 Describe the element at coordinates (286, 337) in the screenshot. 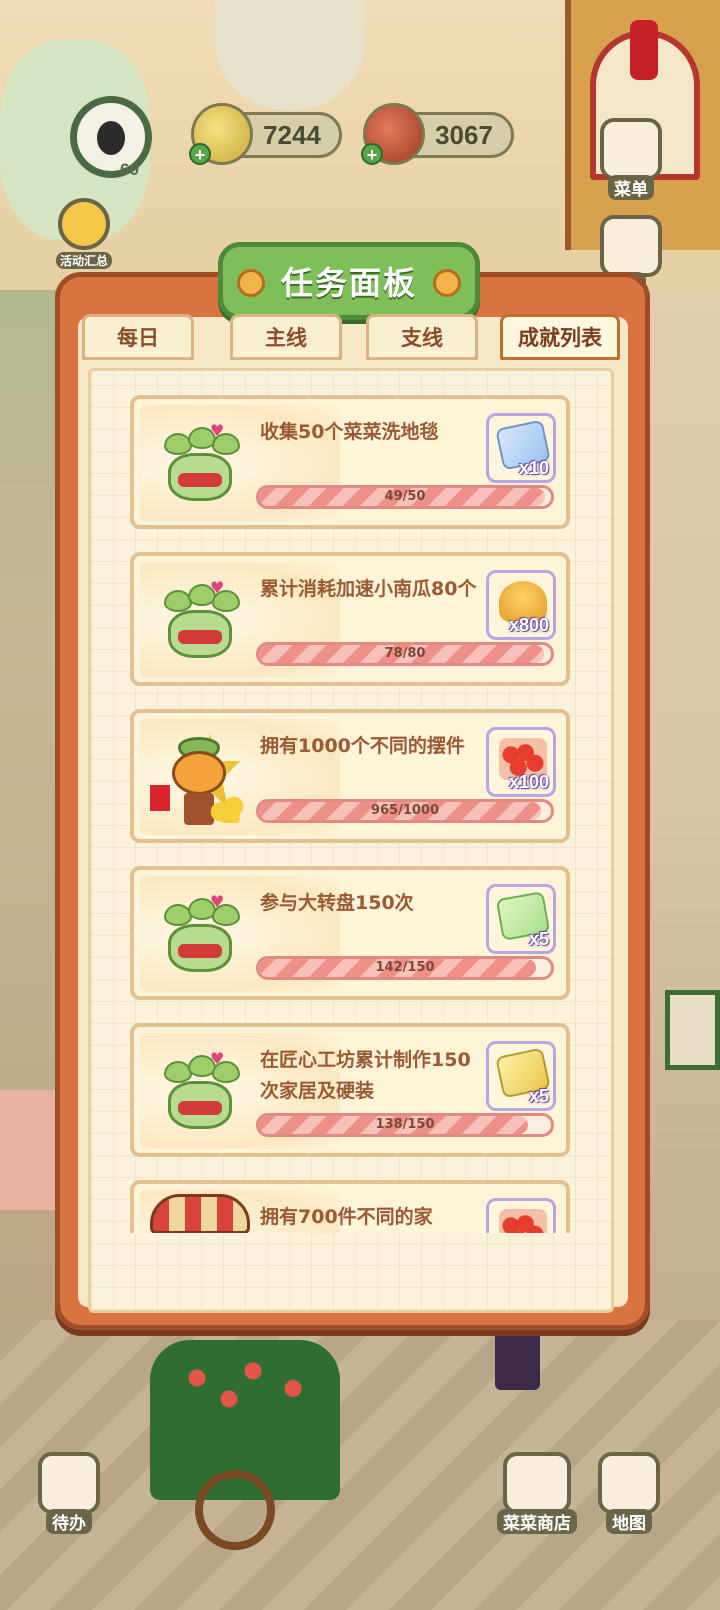

I see `tab-main-quest: 主线` at that location.